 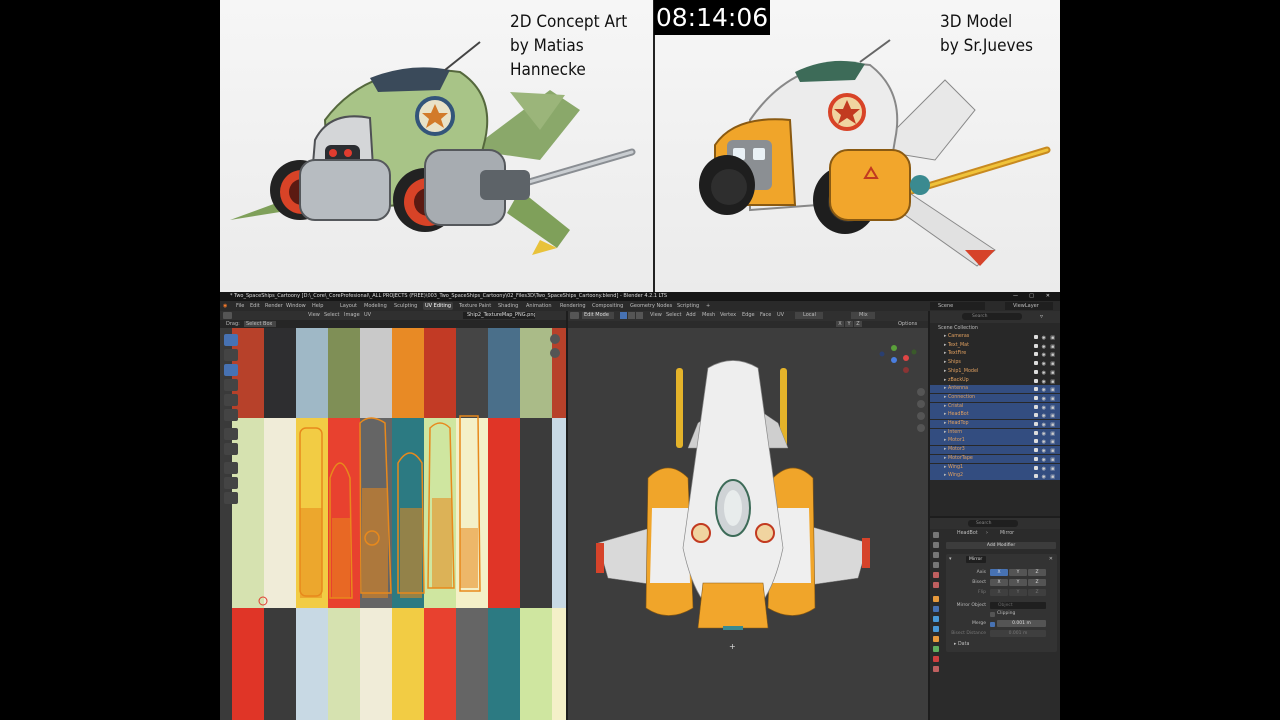 What do you see at coordinates (995, 354) in the screenshot?
I see `outliner-row: ▸ TextFire ◉ ▣` at bounding box center [995, 354].